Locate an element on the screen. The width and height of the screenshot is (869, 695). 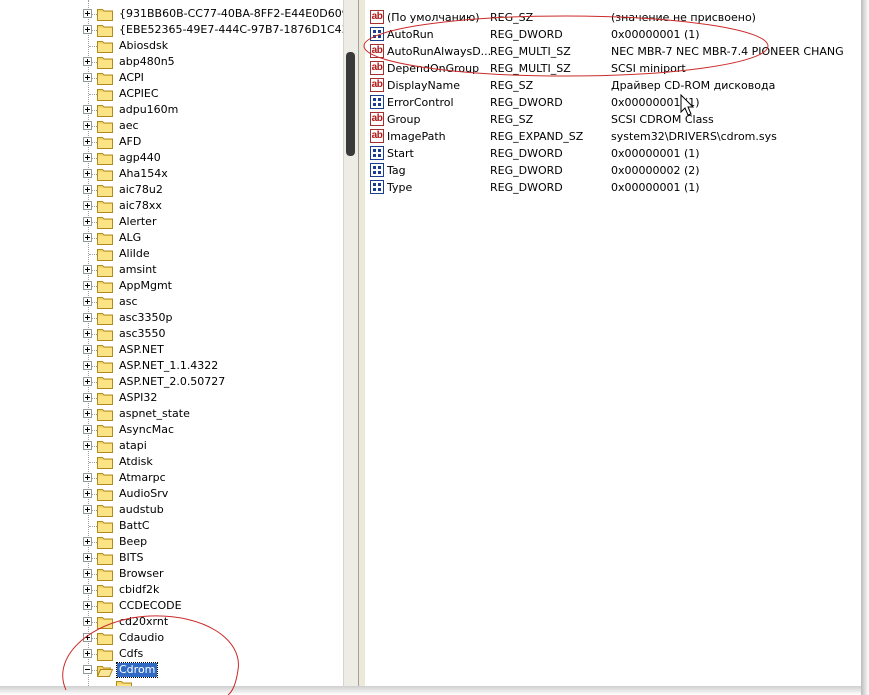
tree-item-label: CCDECODE is located at coordinates (150, 606).